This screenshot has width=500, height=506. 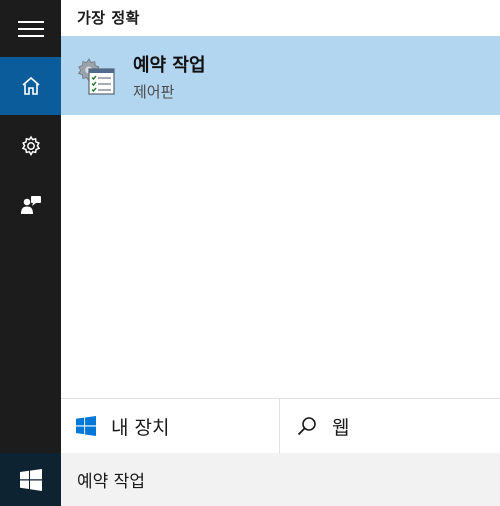 I want to click on sidebar-item-settings, so click(x=30, y=146).